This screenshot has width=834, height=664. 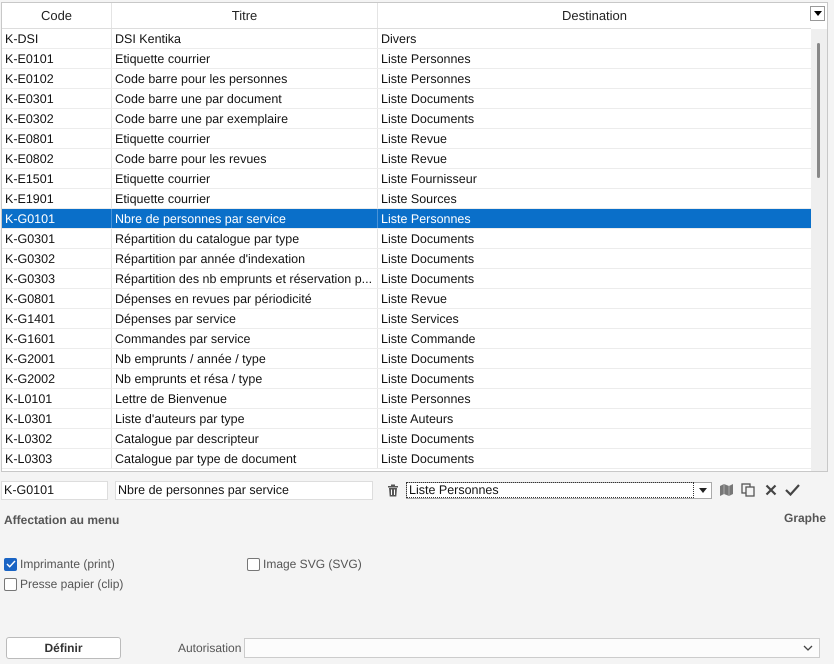 I want to click on table-cell: K-L0303, so click(x=57, y=458).